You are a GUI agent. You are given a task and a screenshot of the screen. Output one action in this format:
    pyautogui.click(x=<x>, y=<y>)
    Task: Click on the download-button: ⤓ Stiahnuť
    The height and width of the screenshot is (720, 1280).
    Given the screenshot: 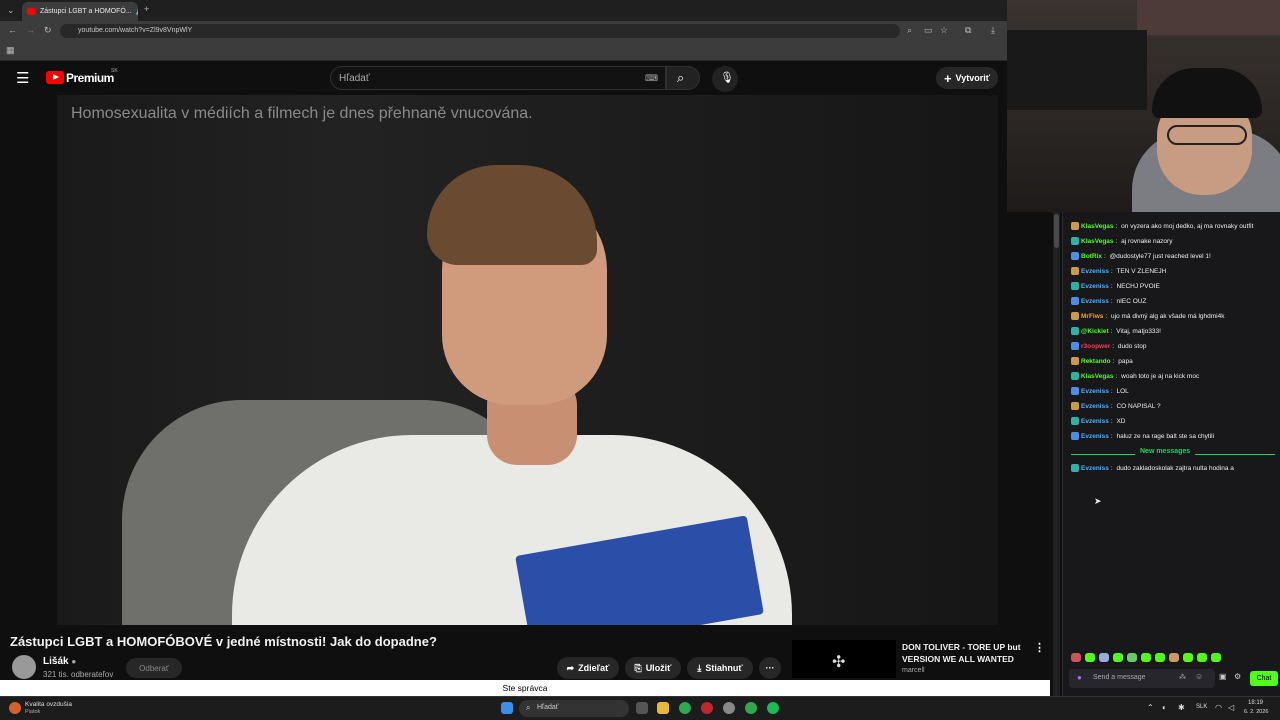 What is the action you would take?
    pyautogui.click(x=720, y=668)
    